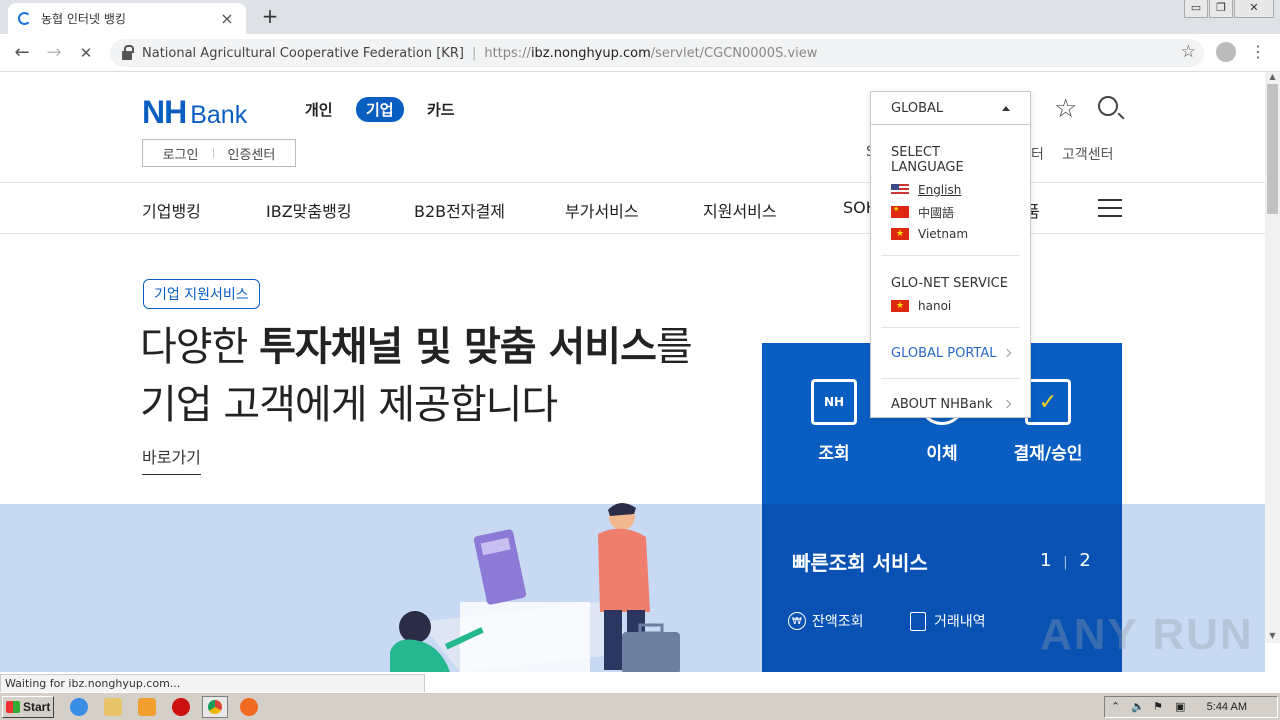 This screenshot has width=1280, height=720. Describe the element at coordinates (590, 53) in the screenshot. I see `url-host: ibz.nonghyup.com` at that location.